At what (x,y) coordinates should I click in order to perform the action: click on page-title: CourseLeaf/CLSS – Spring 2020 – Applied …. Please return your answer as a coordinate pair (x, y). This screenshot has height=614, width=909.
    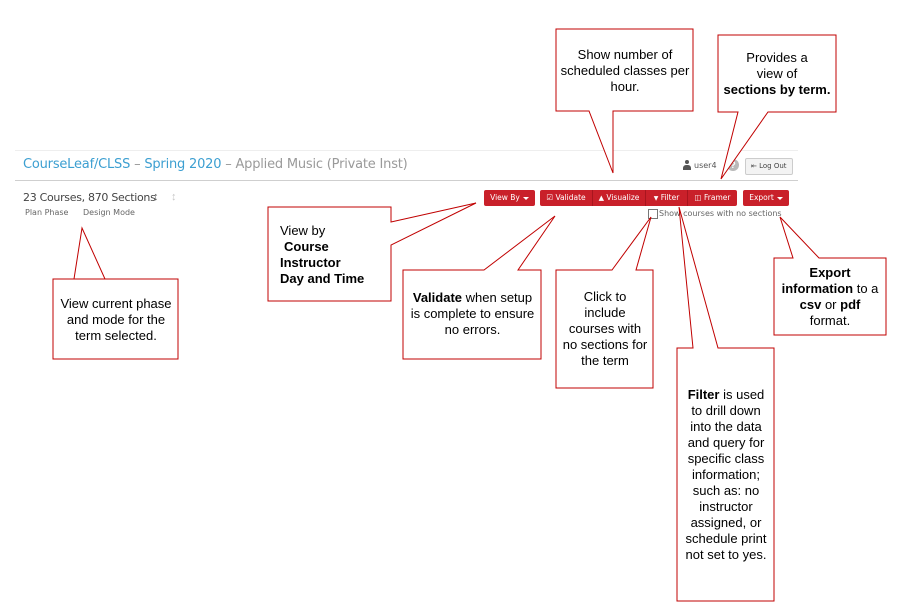
    Looking at the image, I should click on (215, 164).